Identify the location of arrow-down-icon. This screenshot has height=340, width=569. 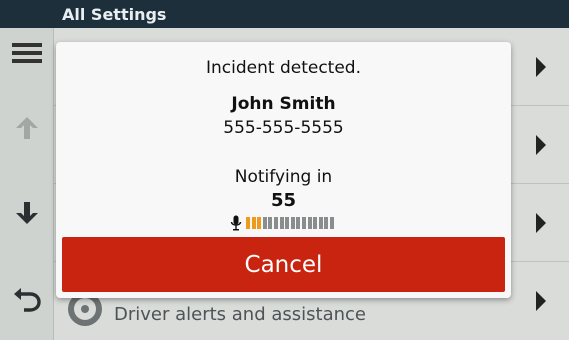
(26, 213).